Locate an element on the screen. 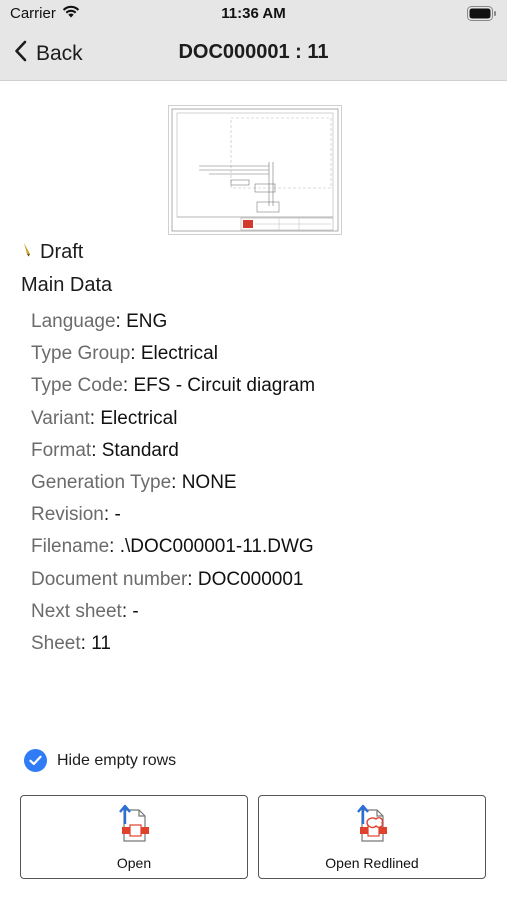  field-label: Next sheet is located at coordinates (76, 611).